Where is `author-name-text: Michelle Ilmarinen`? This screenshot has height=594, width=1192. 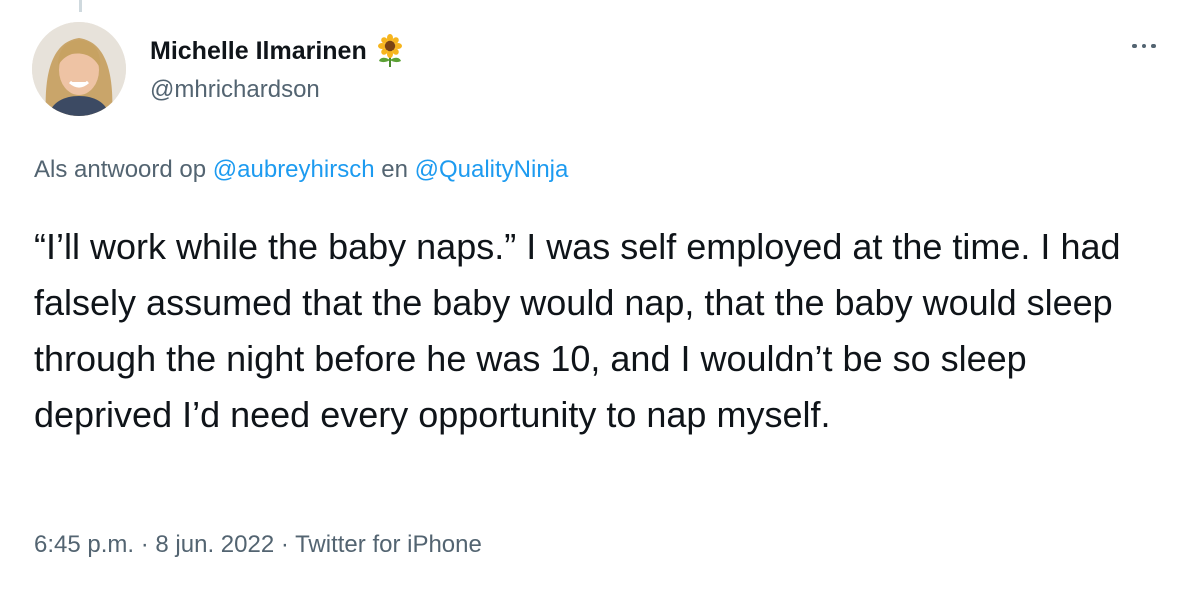 author-name-text: Michelle Ilmarinen is located at coordinates (258, 50).